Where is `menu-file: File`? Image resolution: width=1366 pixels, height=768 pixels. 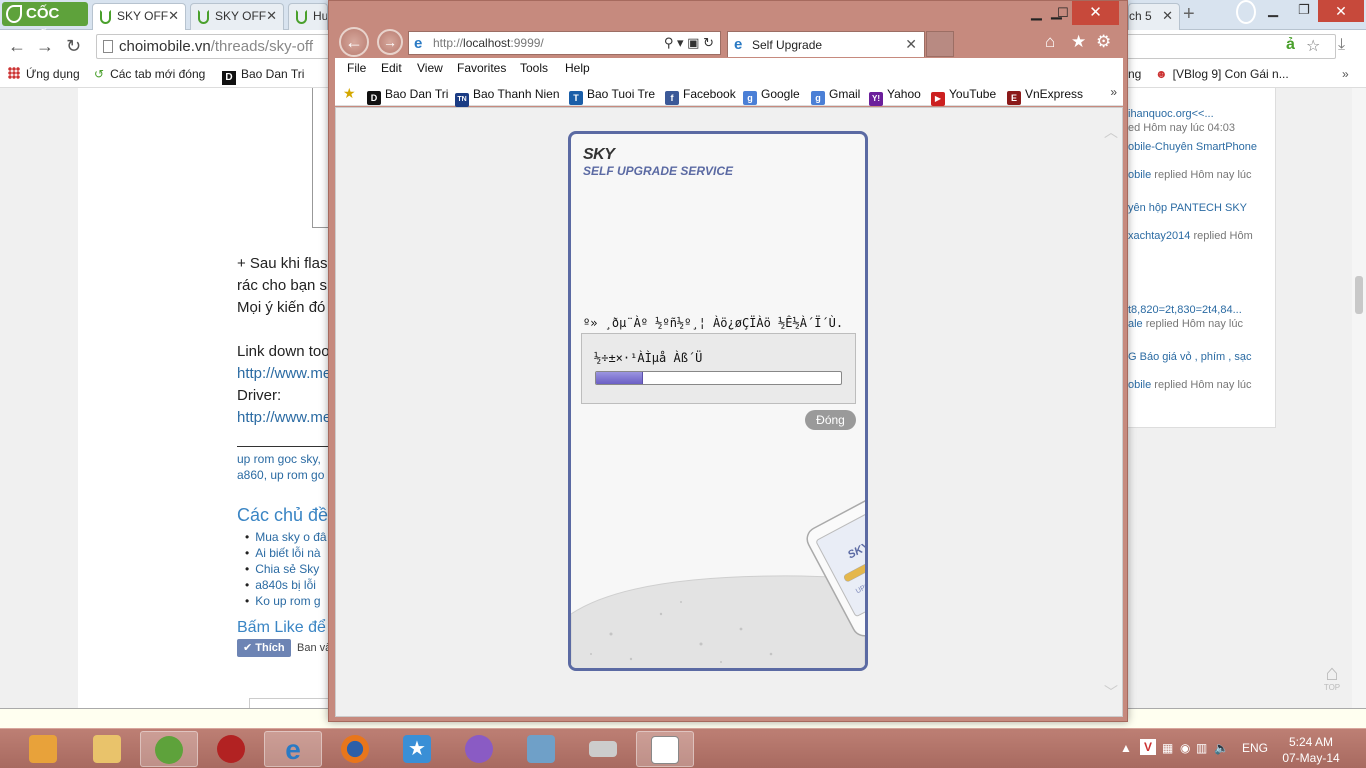 menu-file: File is located at coordinates (356, 68).